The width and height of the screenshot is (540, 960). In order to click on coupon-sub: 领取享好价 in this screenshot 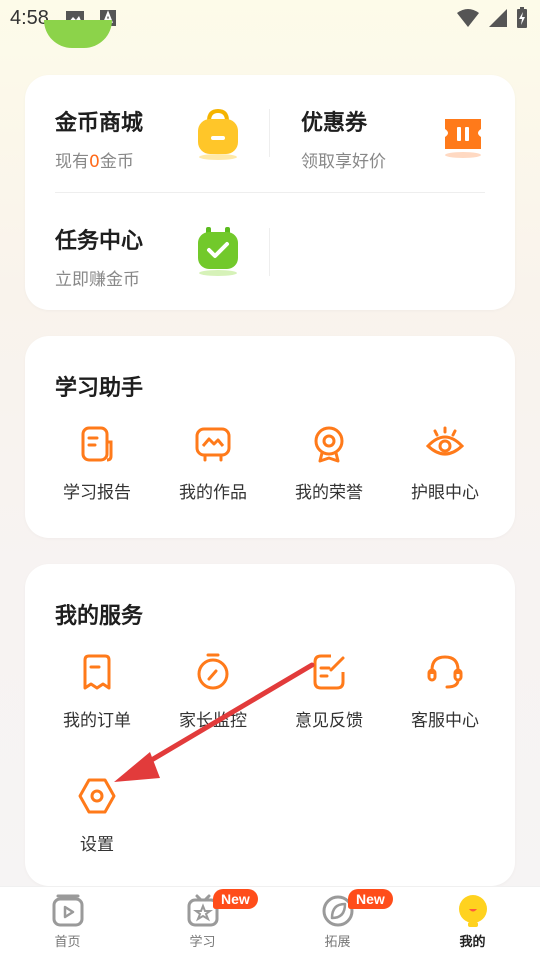, I will do `click(343, 162)`.